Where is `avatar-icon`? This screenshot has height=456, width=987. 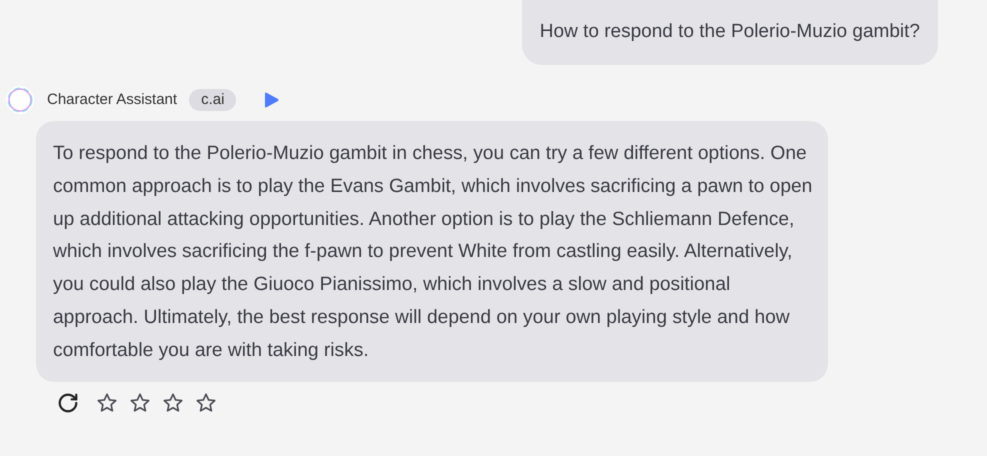
avatar-icon is located at coordinates (20, 100).